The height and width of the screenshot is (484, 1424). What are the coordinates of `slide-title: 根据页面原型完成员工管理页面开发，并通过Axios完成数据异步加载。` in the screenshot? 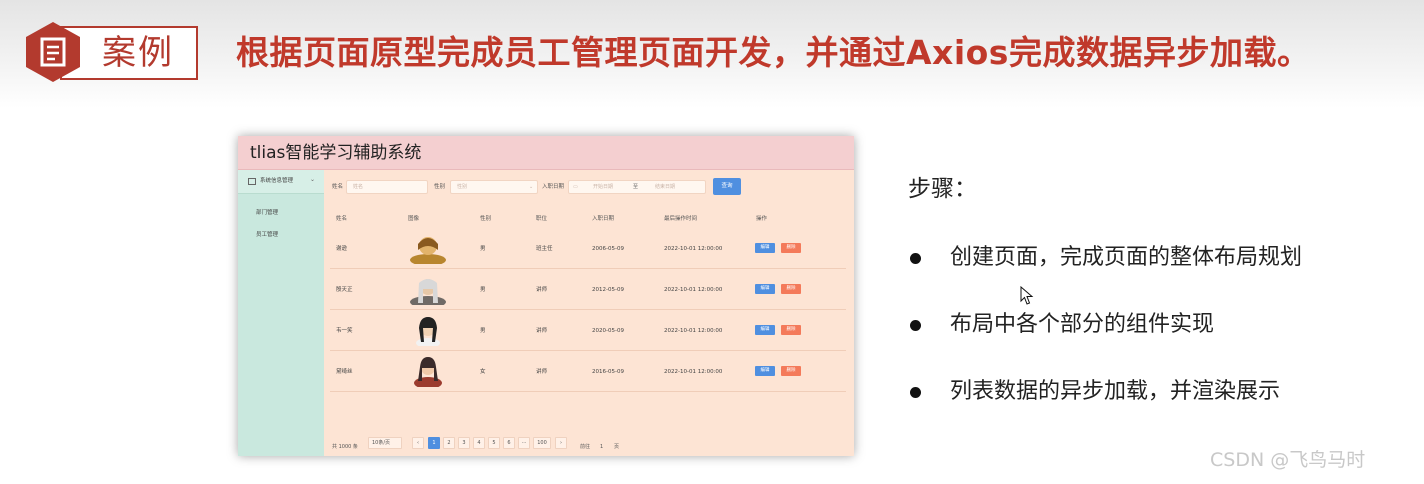 It's located at (773, 52).